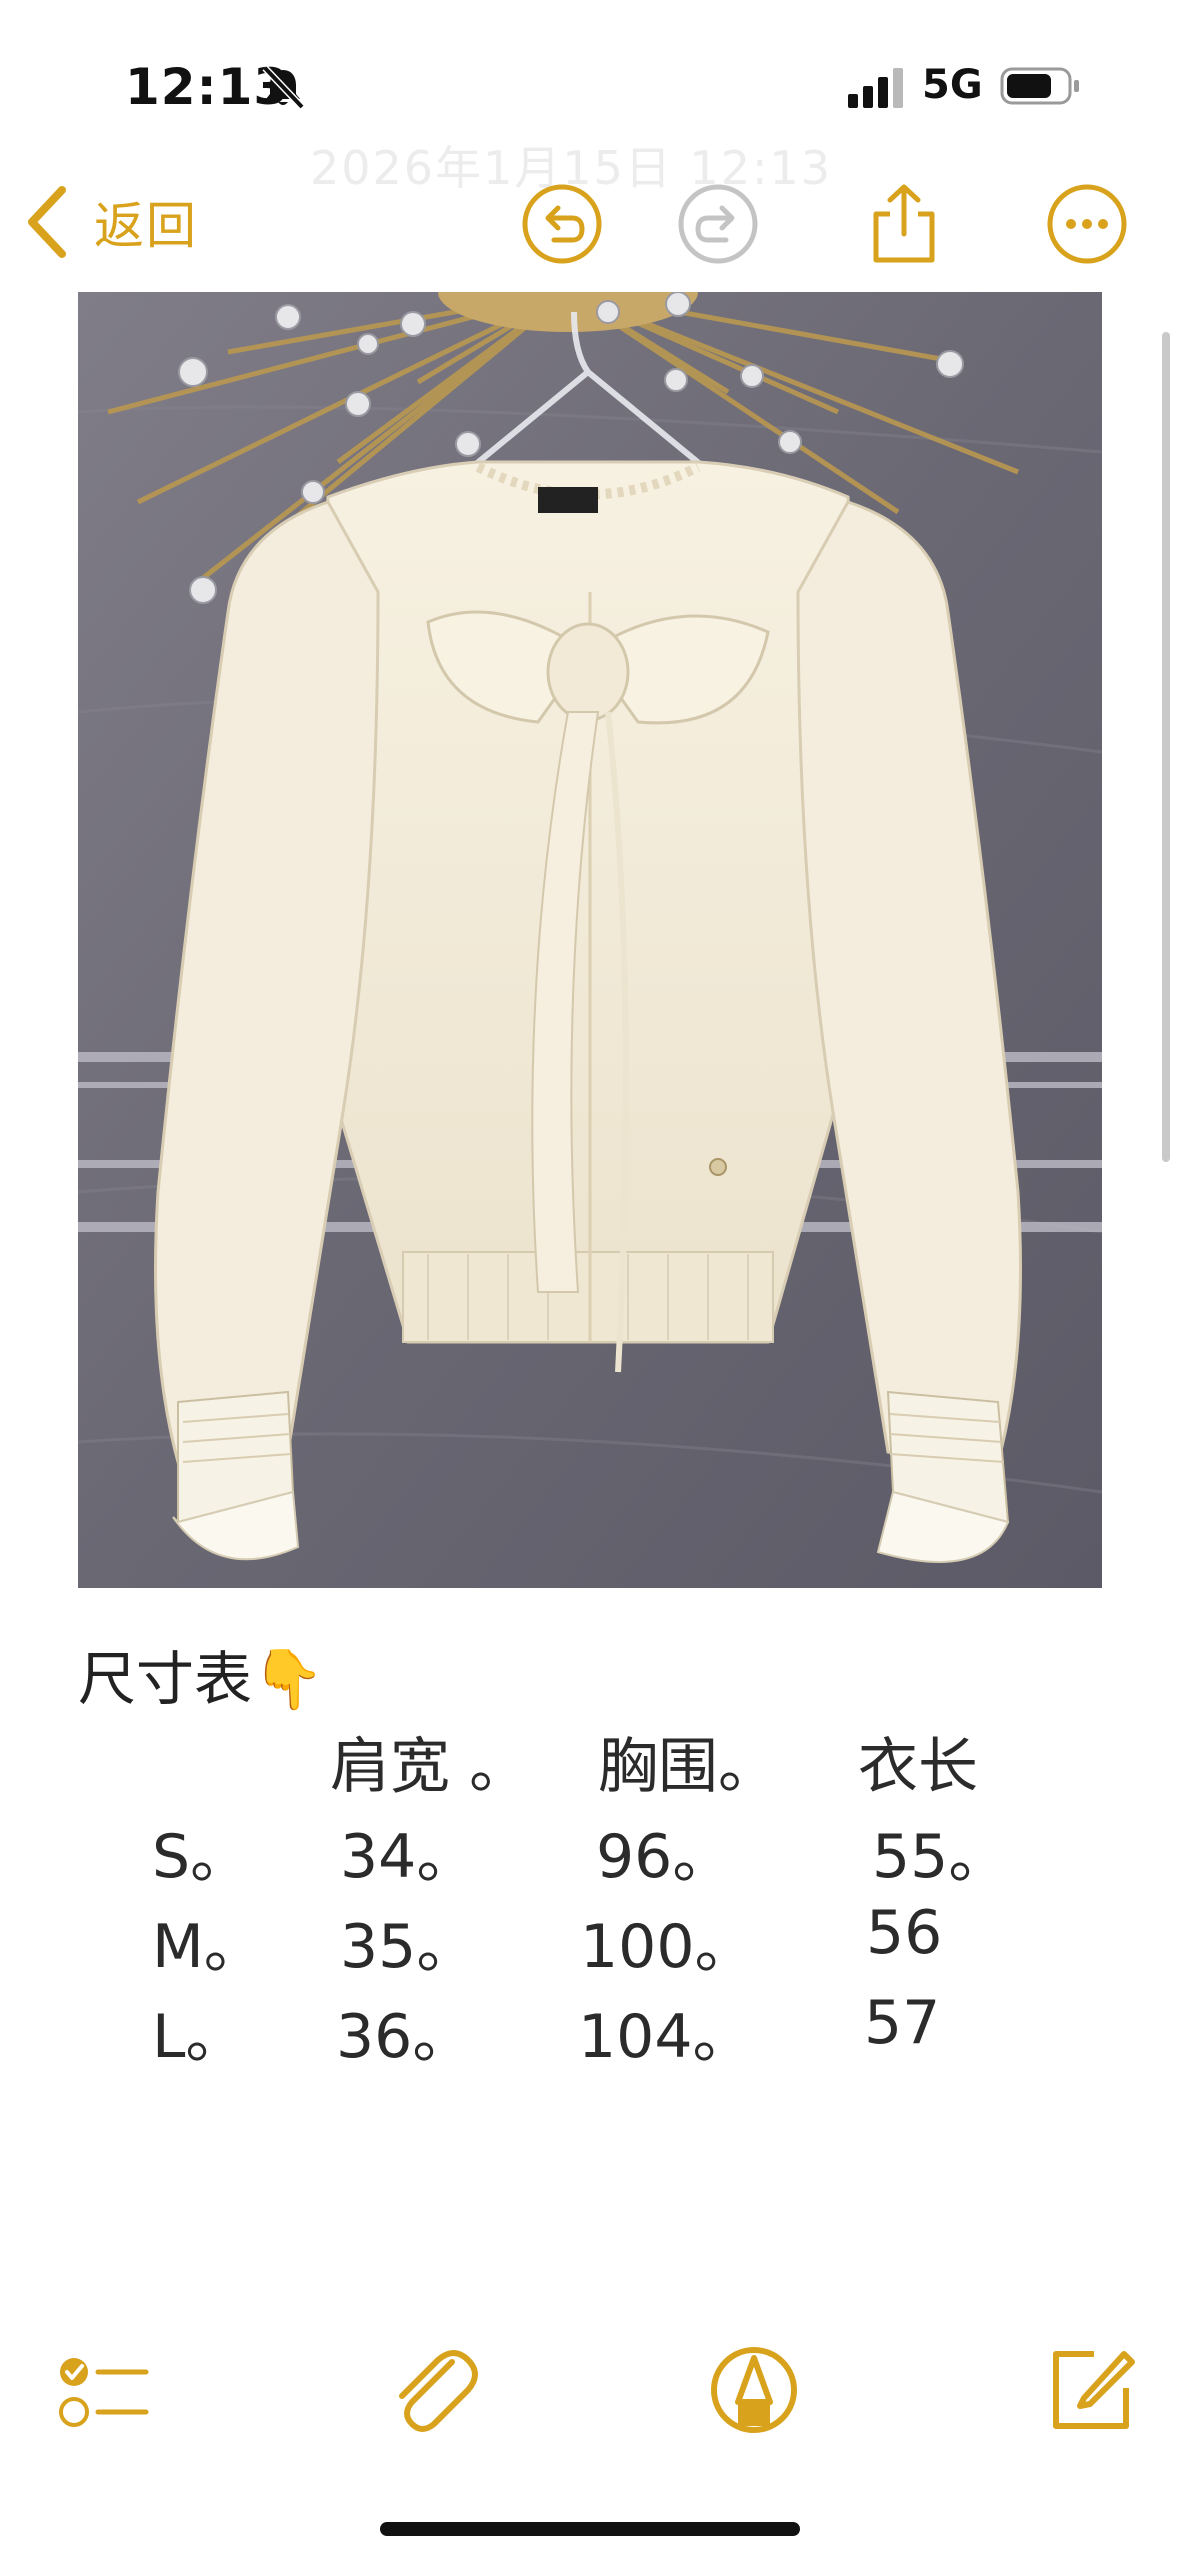 The image size is (1179, 2556). Describe the element at coordinates (562, 224) in the screenshot. I see `undo-icon` at that location.